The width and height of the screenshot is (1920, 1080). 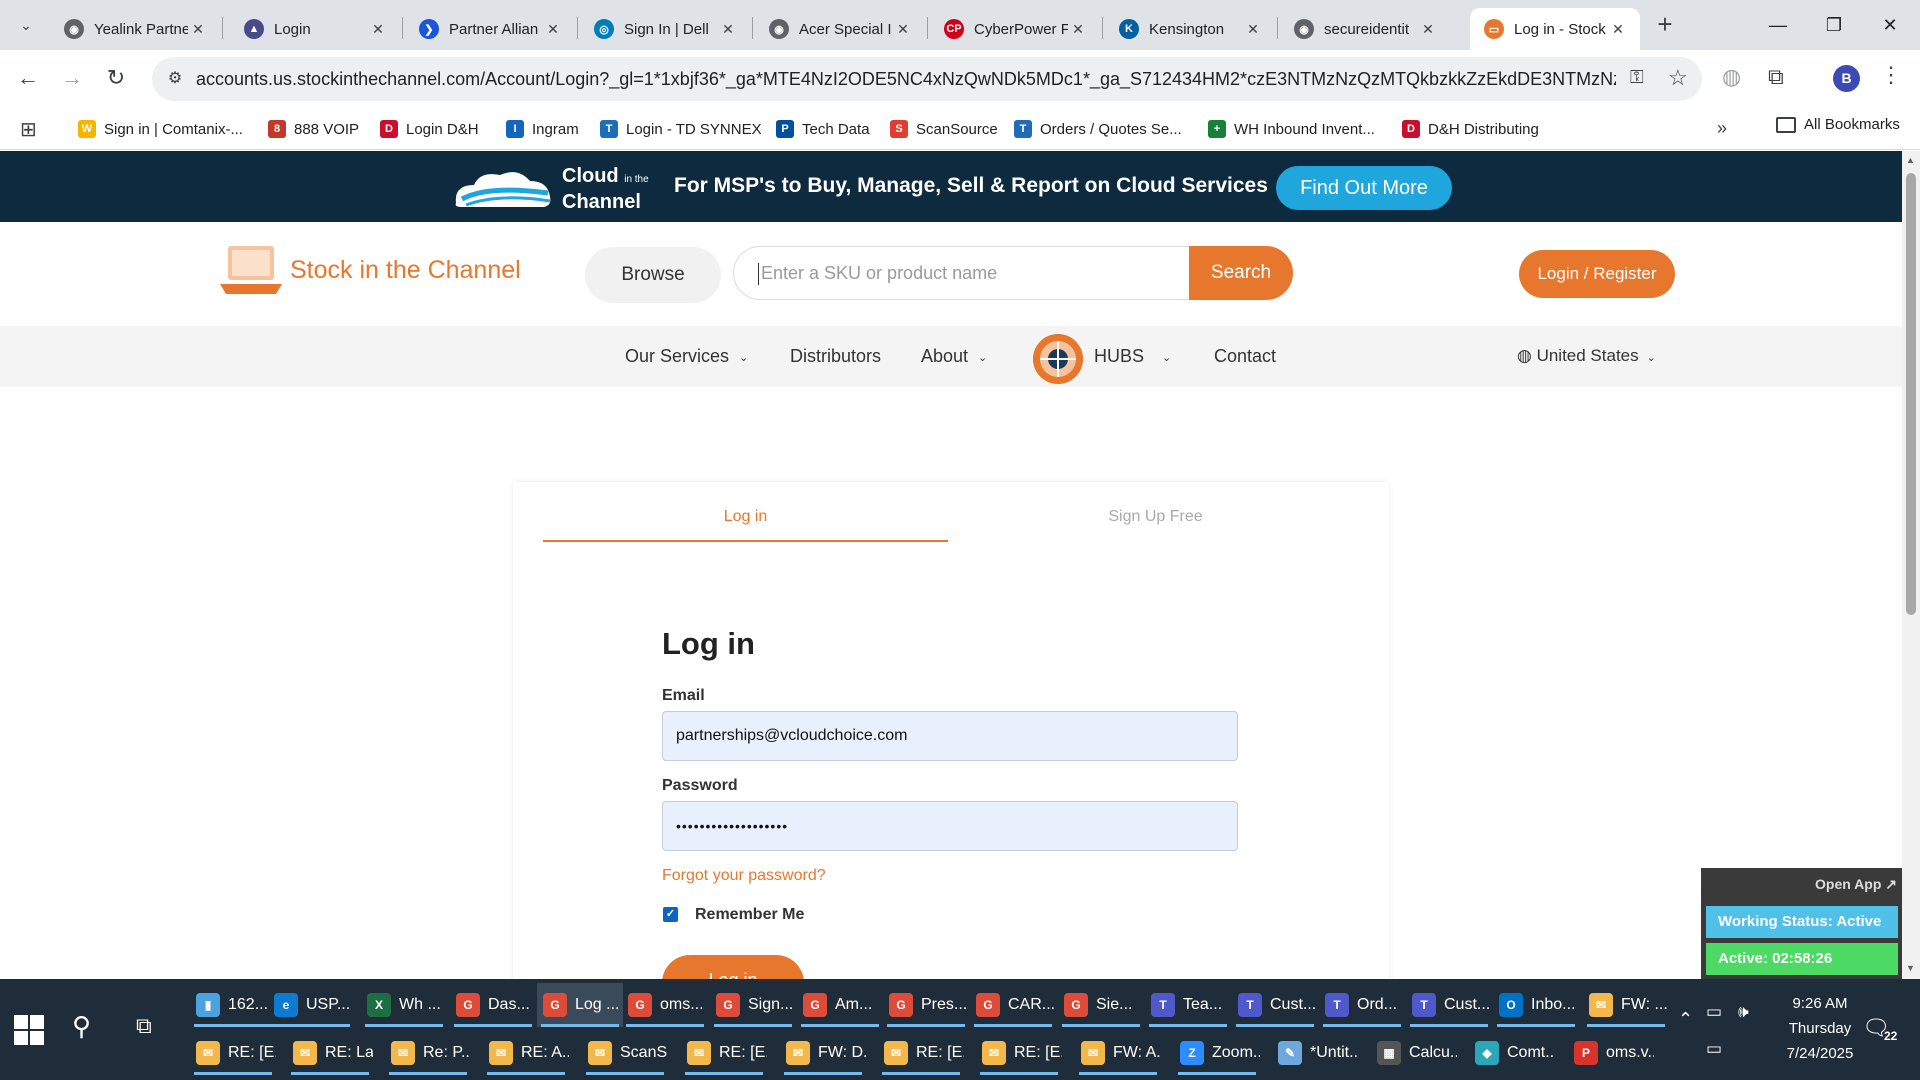 What do you see at coordinates (315, 29) in the screenshot?
I see `browser-tab: ▲ Login ✕` at bounding box center [315, 29].